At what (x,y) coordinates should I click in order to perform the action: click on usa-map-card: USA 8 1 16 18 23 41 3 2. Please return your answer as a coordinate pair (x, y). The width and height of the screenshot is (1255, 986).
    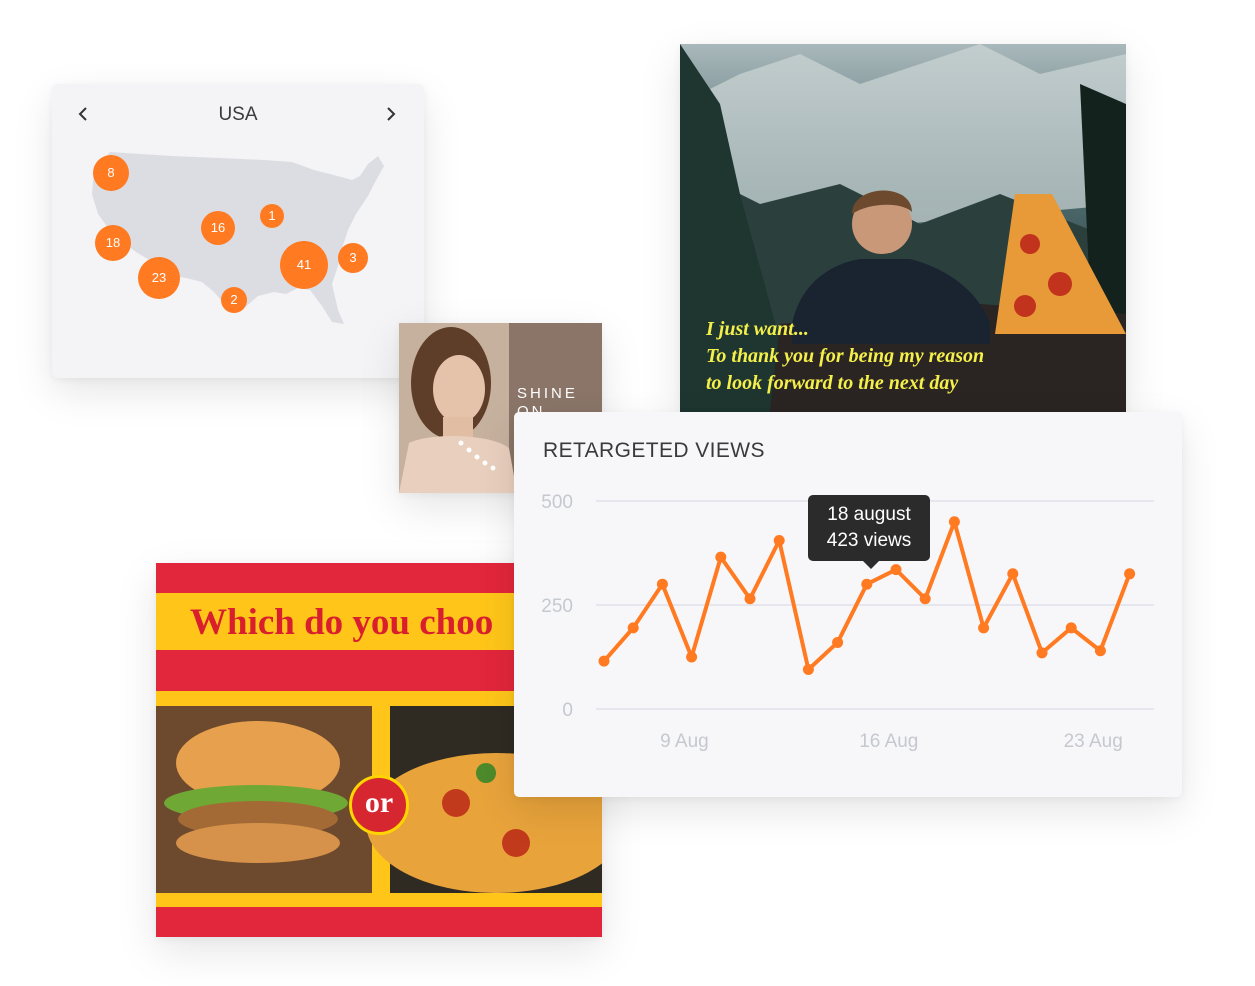
    Looking at the image, I should click on (238, 231).